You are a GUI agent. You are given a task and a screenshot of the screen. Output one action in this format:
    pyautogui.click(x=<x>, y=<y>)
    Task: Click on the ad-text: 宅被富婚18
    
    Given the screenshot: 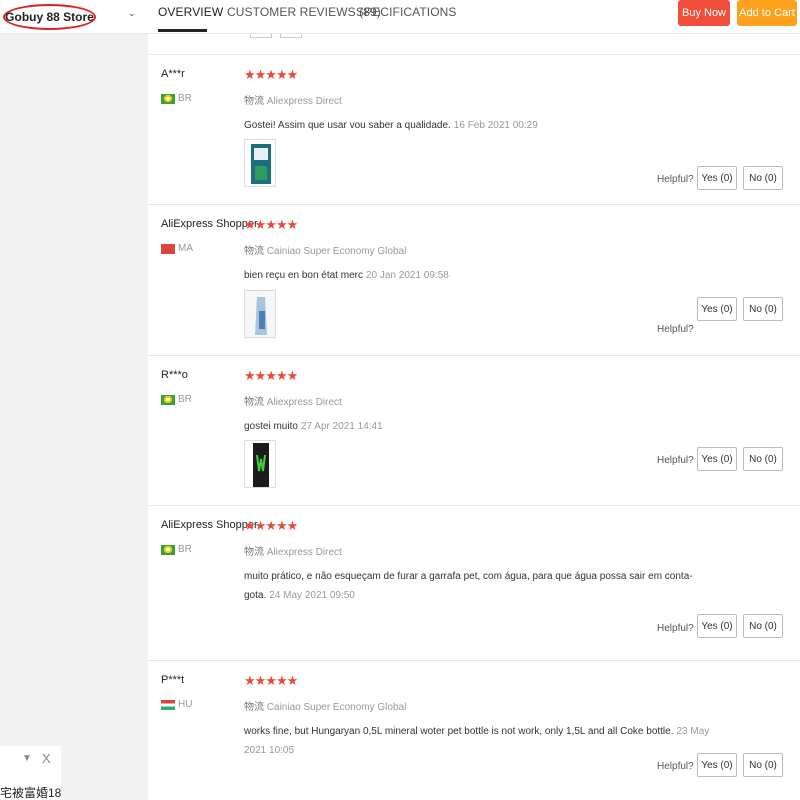 What is the action you would take?
    pyautogui.click(x=30, y=792)
    